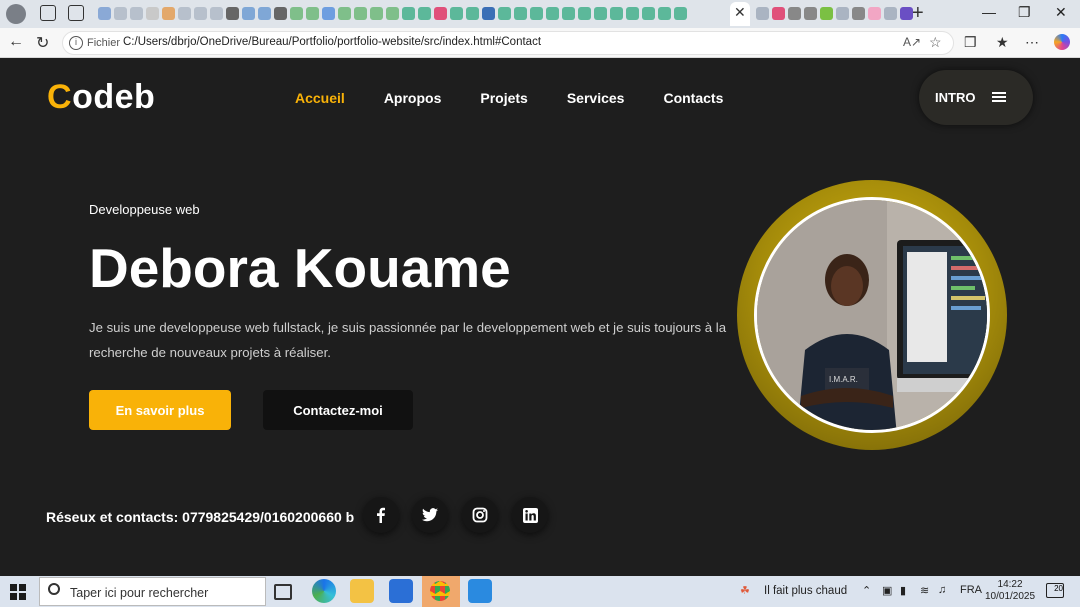  Describe the element at coordinates (1061, 12) in the screenshot. I see `close-window-button: ✕` at that location.